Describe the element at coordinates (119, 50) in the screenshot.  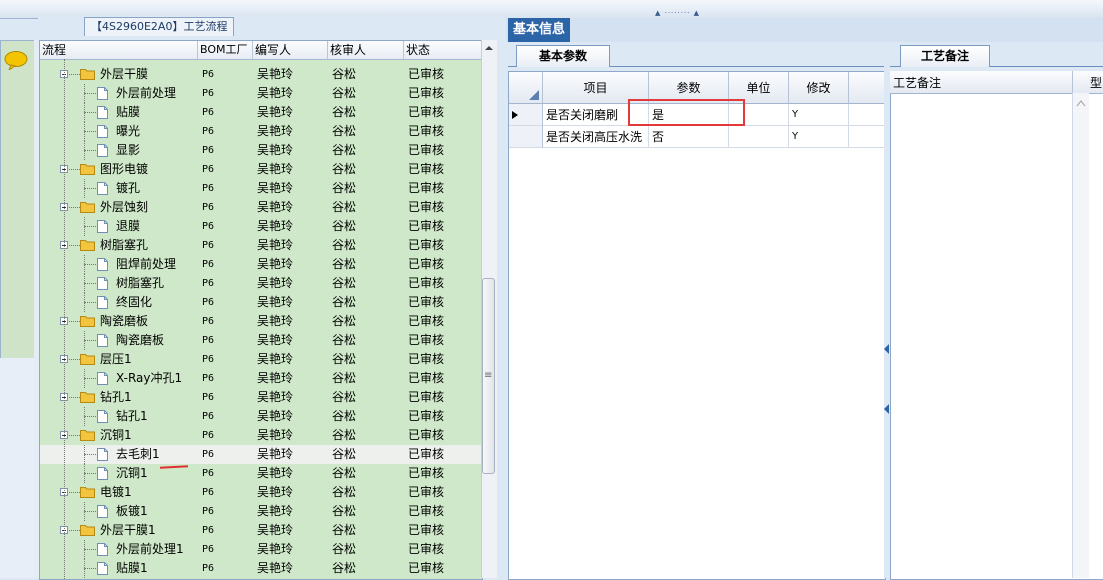
I see `col-header-process: 流程` at that location.